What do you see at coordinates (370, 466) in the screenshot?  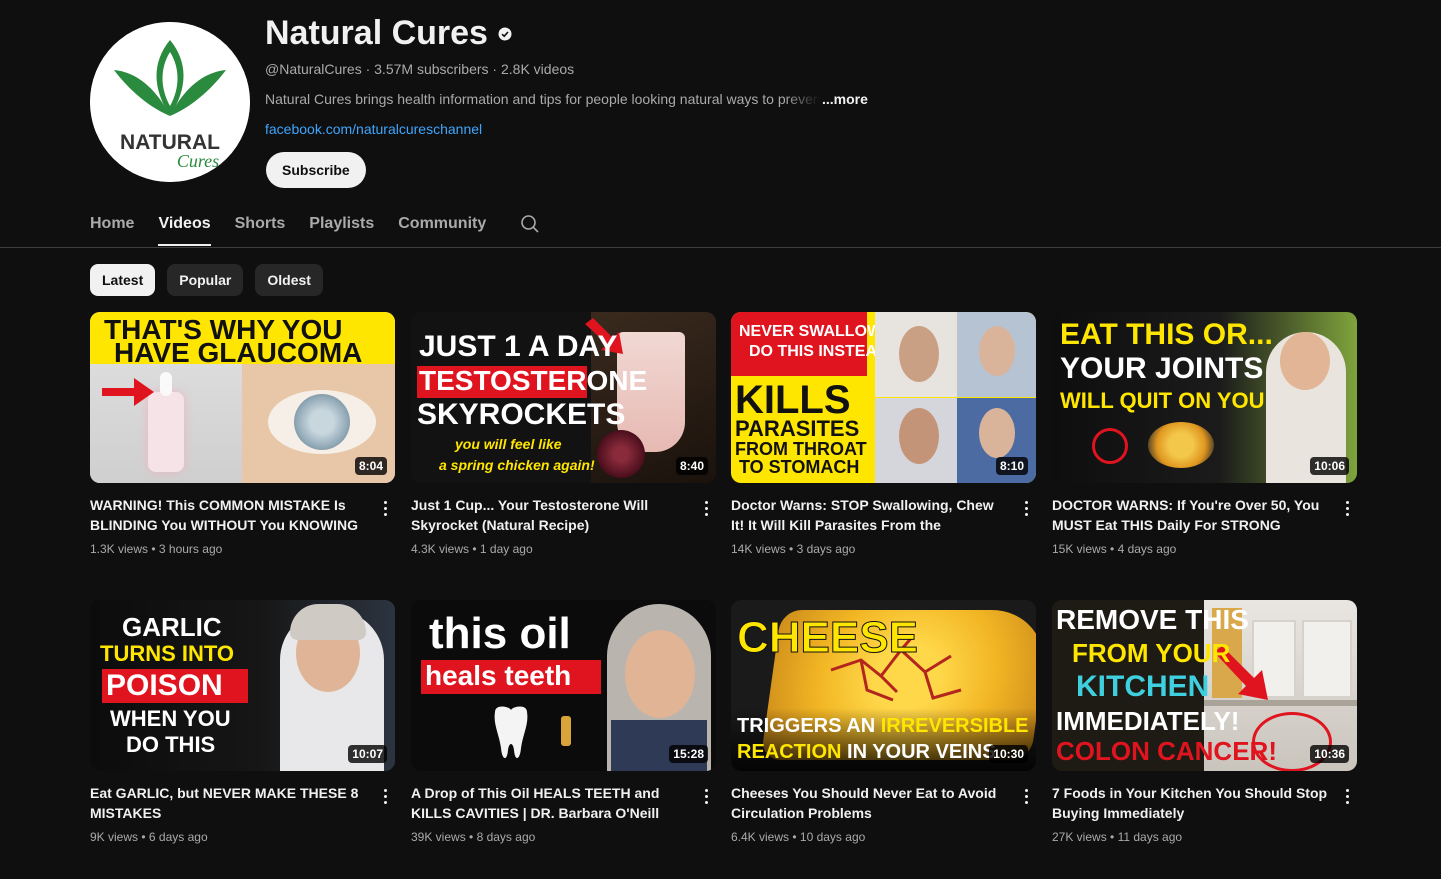 I see `video-duration: 8:04` at bounding box center [370, 466].